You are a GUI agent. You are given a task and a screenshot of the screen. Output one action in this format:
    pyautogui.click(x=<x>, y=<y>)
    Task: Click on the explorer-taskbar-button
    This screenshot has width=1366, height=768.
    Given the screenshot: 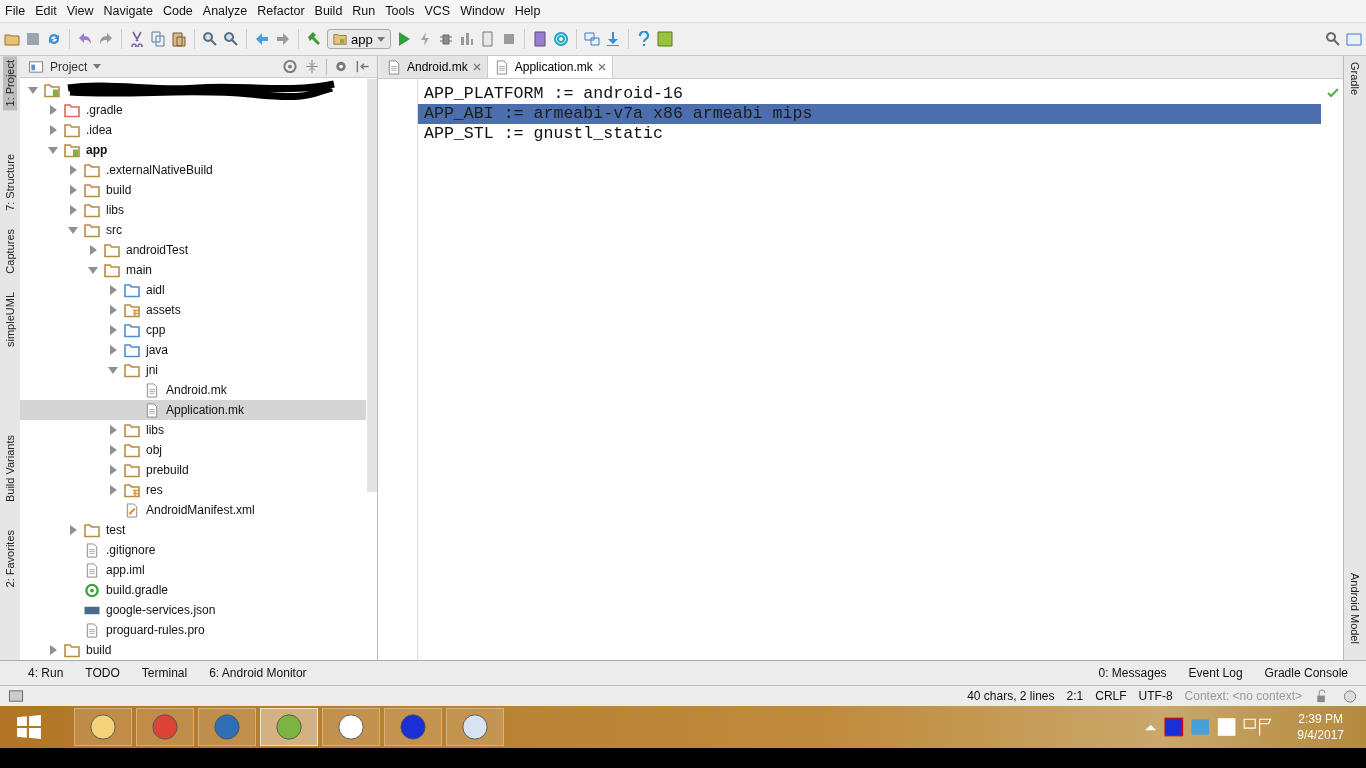 What is the action you would take?
    pyautogui.click(x=103, y=727)
    